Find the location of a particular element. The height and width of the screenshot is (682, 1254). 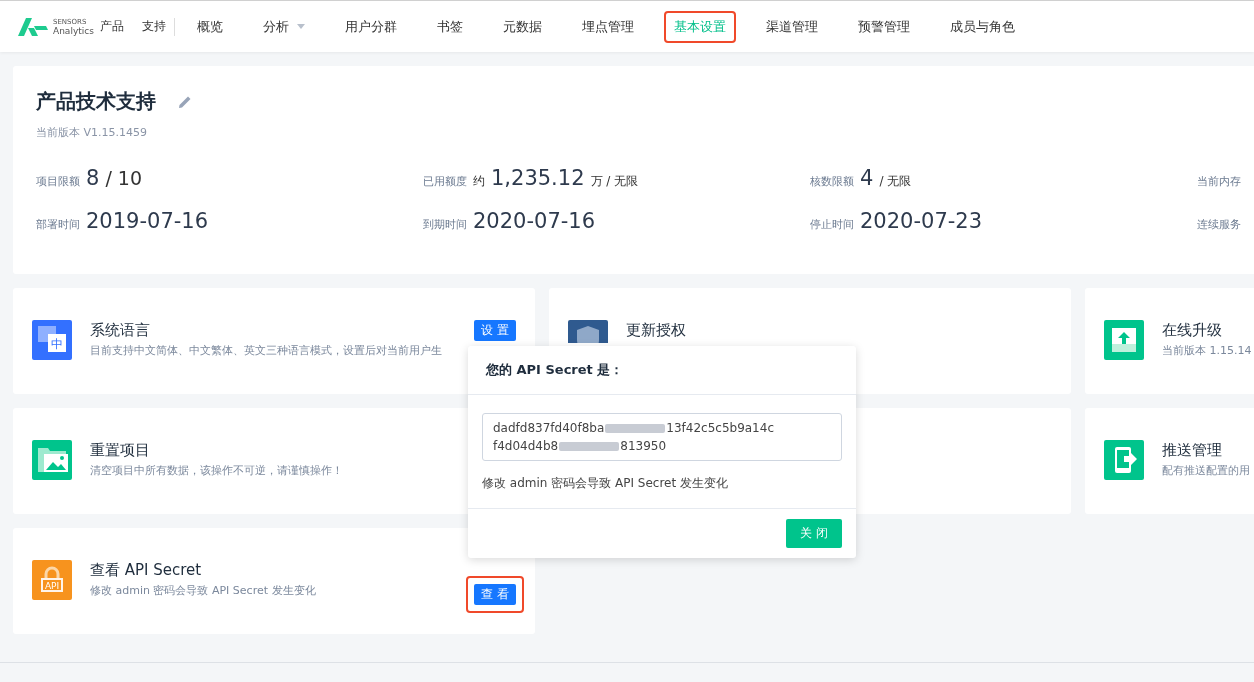

nav-tab: 书签 is located at coordinates (450, 26).